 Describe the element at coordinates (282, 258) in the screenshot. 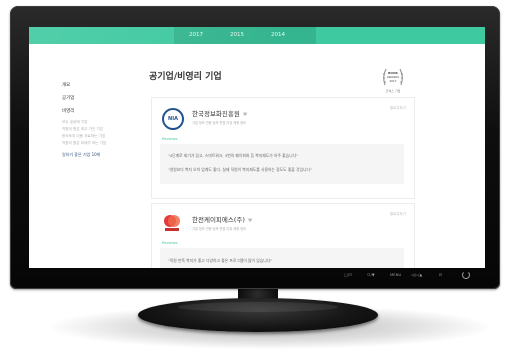

I see `reviews-box: "직원 만족 복지가 좋고 다양하고 좋은 프로그램이 많이 있습니다"` at that location.